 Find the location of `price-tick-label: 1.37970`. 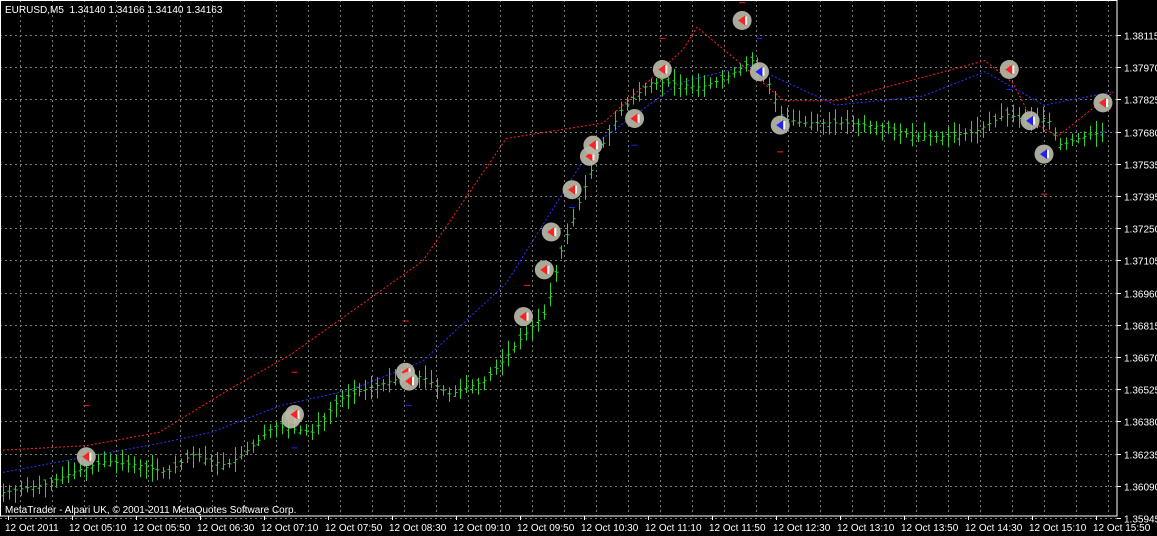

price-tick-label: 1.37970 is located at coordinates (1140, 69).